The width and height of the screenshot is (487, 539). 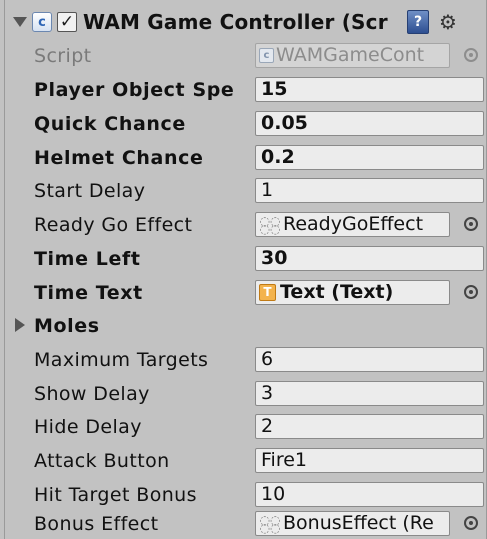 I want to click on player-object-speed-input: 15, so click(x=369, y=89).